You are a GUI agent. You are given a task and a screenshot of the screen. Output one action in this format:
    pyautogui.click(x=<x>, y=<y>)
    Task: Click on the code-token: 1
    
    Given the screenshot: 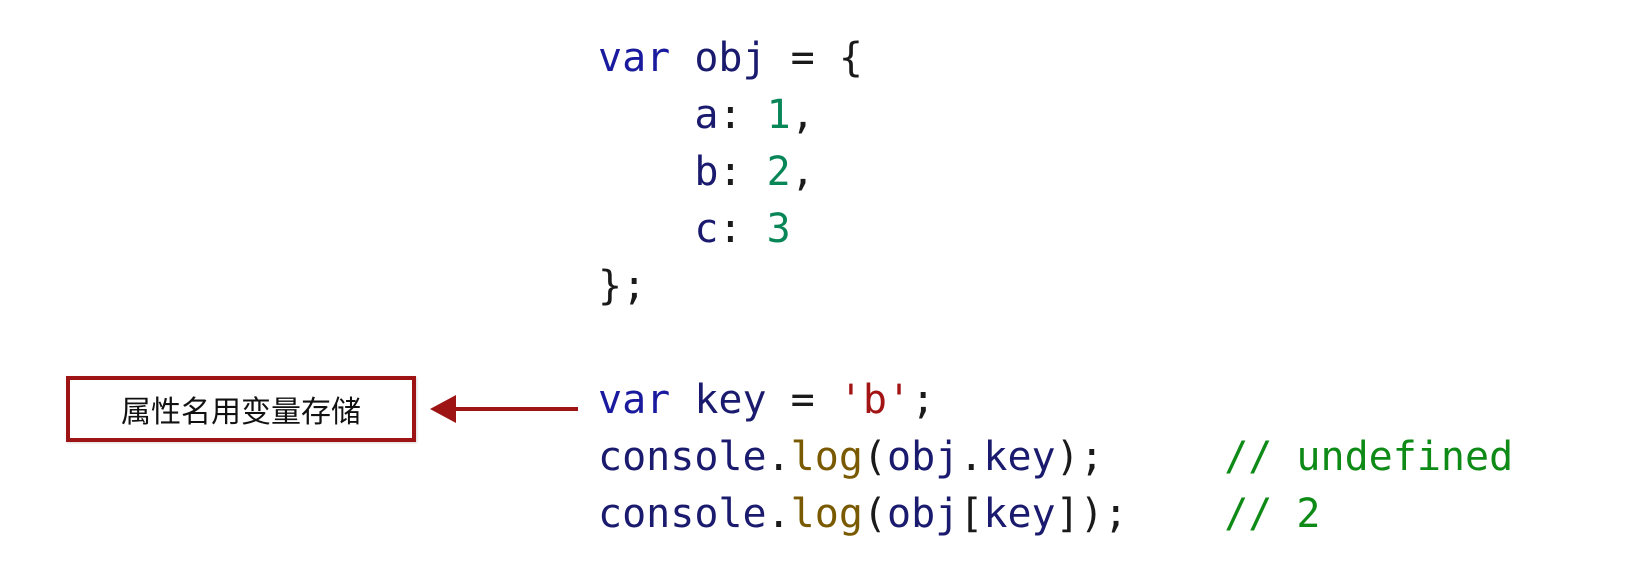 What is the action you would take?
    pyautogui.click(x=778, y=115)
    